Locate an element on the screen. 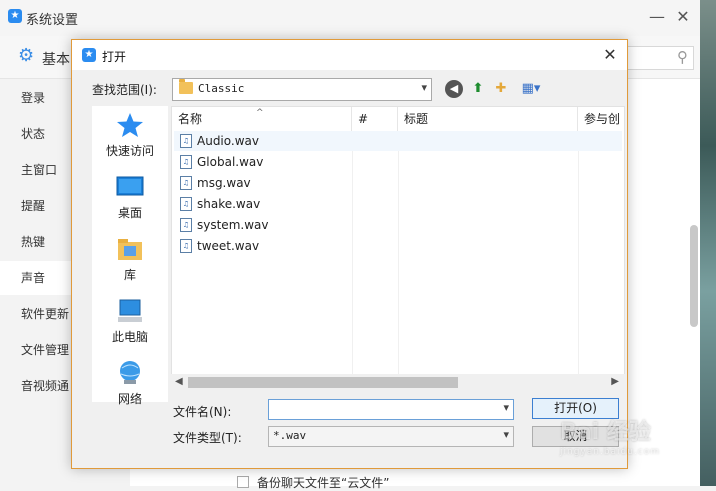 The height and width of the screenshot is (491, 716). file-row-audio: ♫ Audio.wav is located at coordinates (398, 141).